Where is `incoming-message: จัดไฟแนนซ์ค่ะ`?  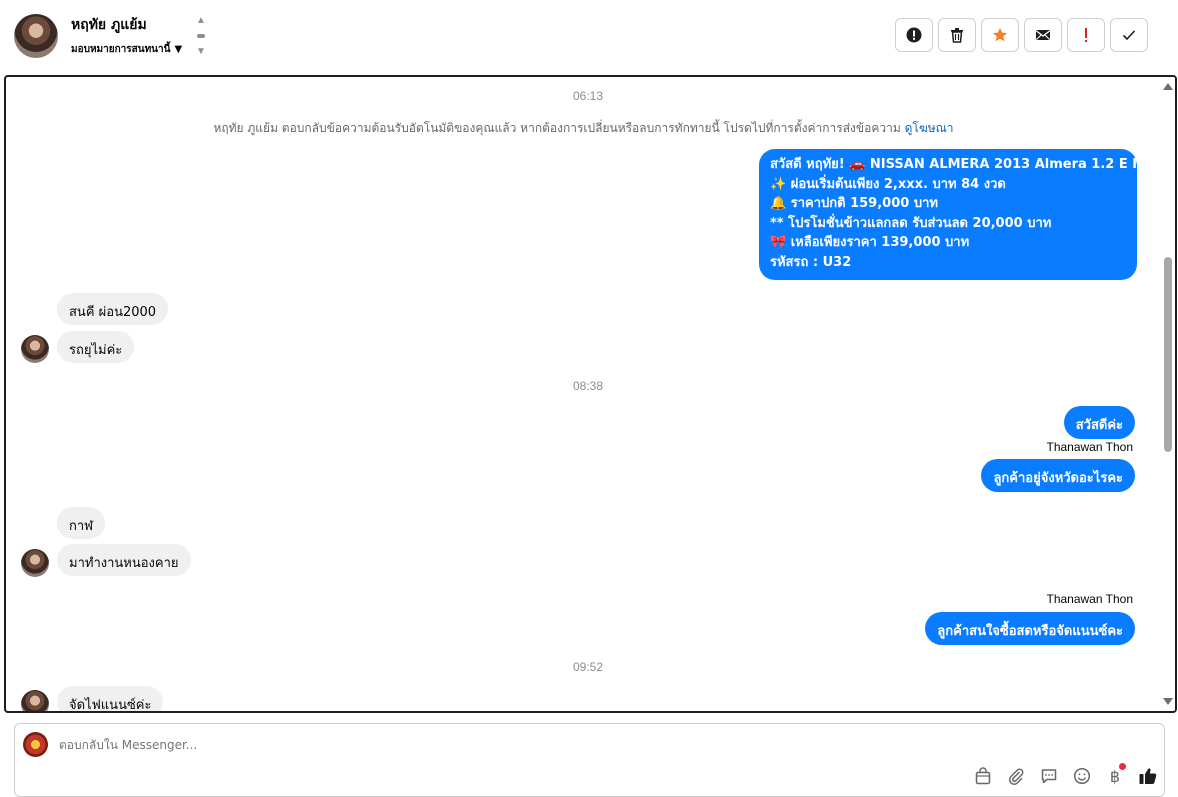
incoming-message: จัดไฟแนนซ์ค่ะ is located at coordinates (110, 698).